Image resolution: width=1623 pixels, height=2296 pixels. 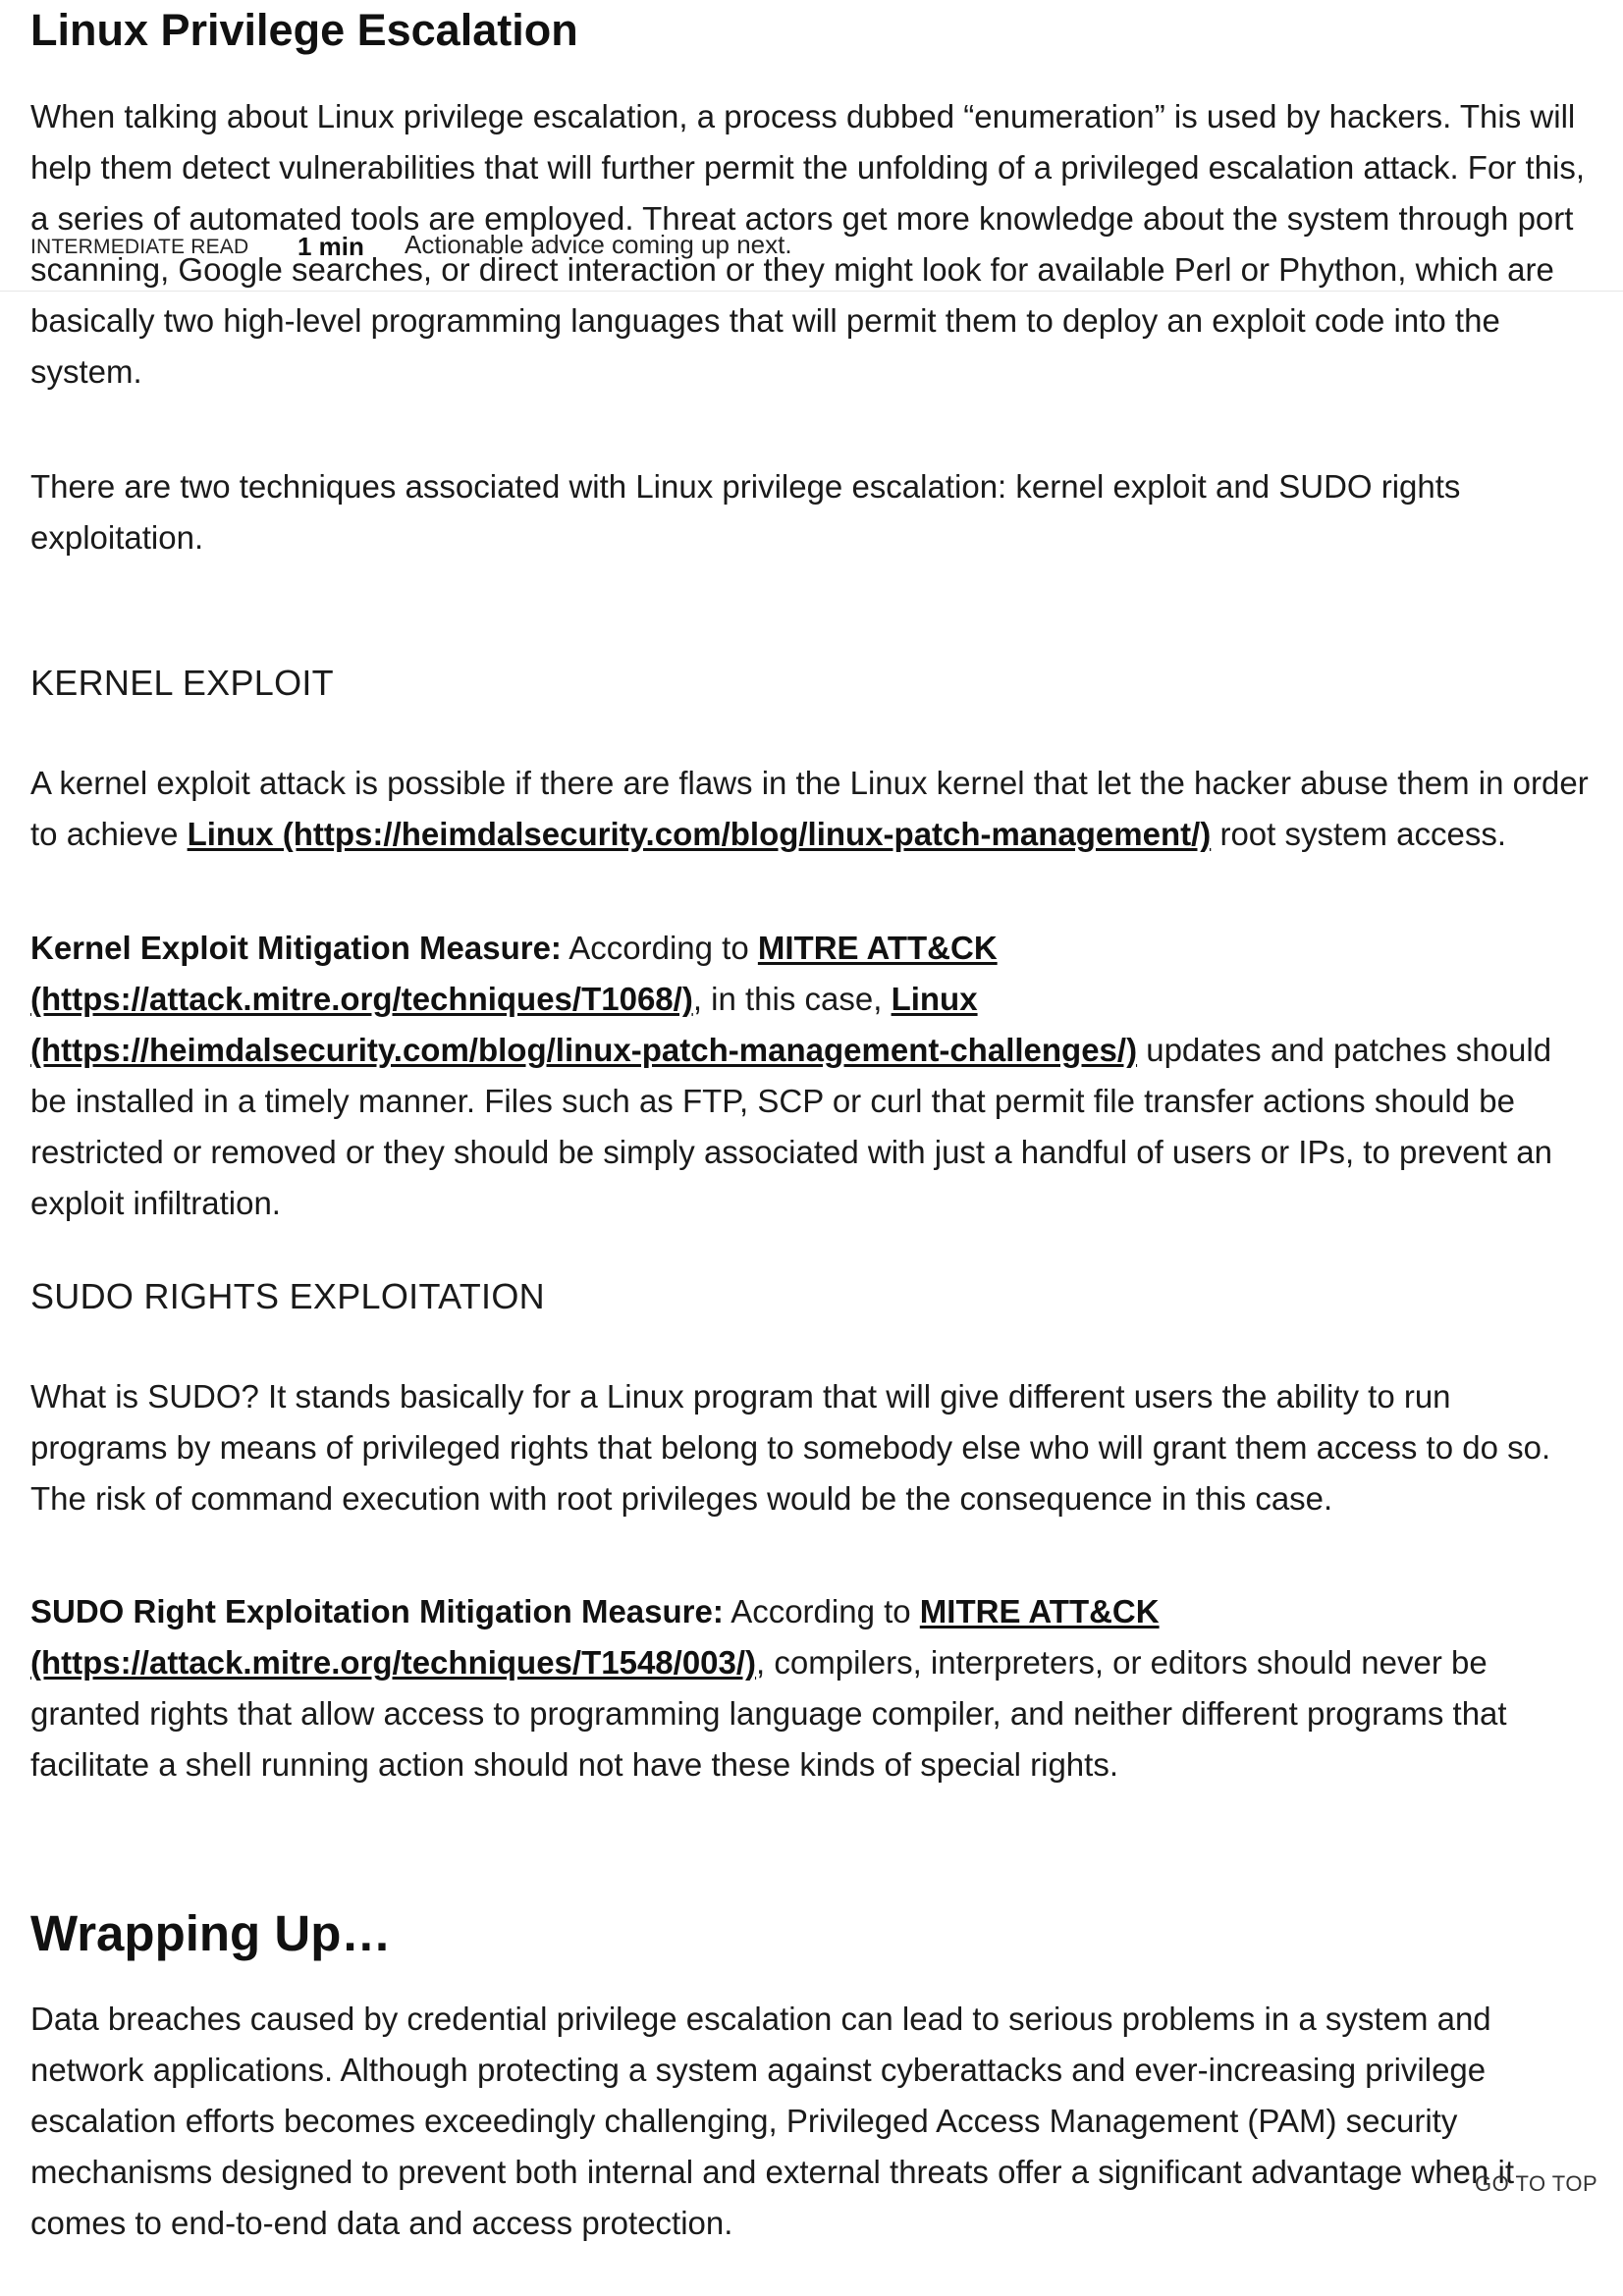 What do you see at coordinates (304, 30) in the screenshot?
I see `section-title: Linux Privilege Escalation` at bounding box center [304, 30].